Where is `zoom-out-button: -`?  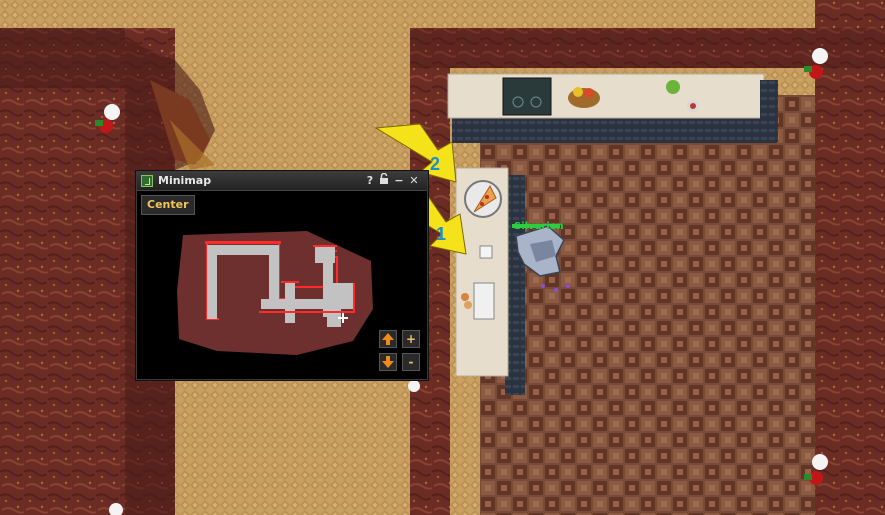
zoom-out-button: - is located at coordinates (411, 362).